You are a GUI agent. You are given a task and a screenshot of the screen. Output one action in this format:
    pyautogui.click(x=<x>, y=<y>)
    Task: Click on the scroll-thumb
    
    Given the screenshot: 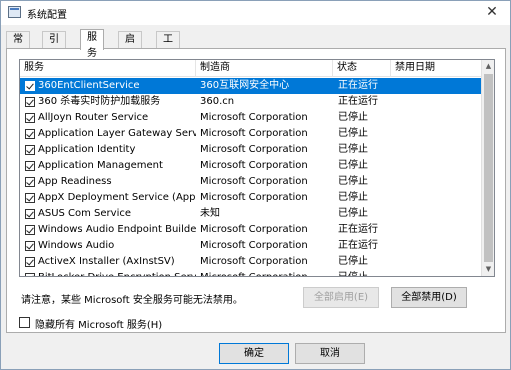 What is the action you would take?
    pyautogui.click(x=488, y=168)
    